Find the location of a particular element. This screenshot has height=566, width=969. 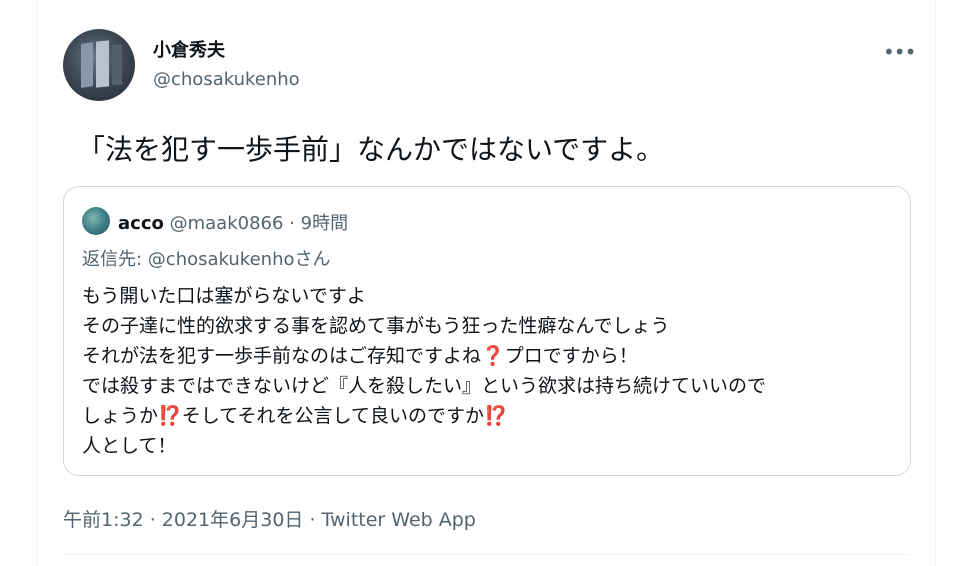

quoted-author-avatar is located at coordinates (96, 221).